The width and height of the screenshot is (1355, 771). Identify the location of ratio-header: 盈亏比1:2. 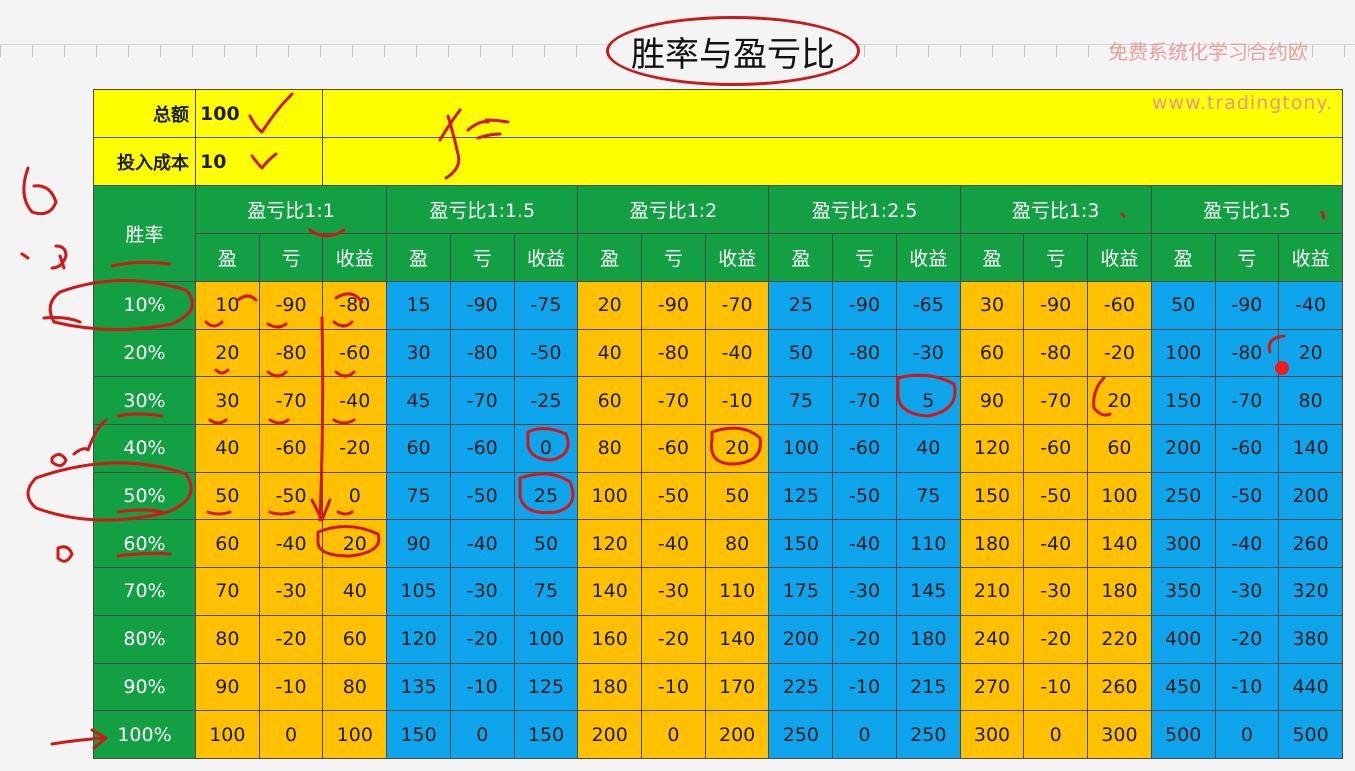
(673, 209).